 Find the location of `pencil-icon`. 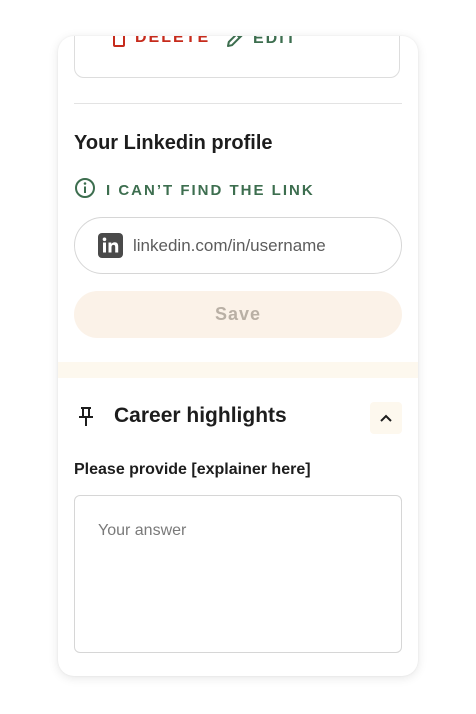

pencil-icon is located at coordinates (235, 42).